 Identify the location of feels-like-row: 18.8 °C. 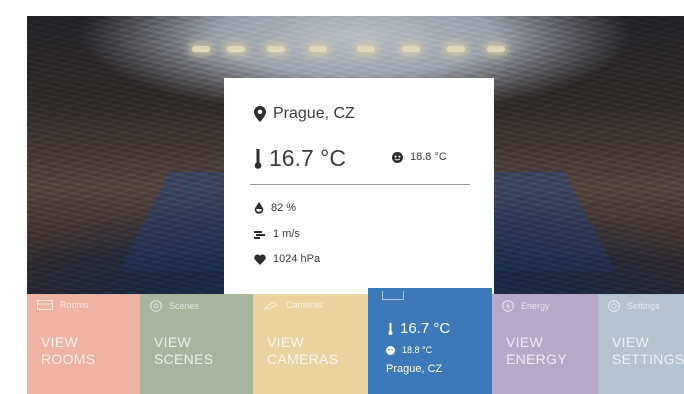
(419, 157).